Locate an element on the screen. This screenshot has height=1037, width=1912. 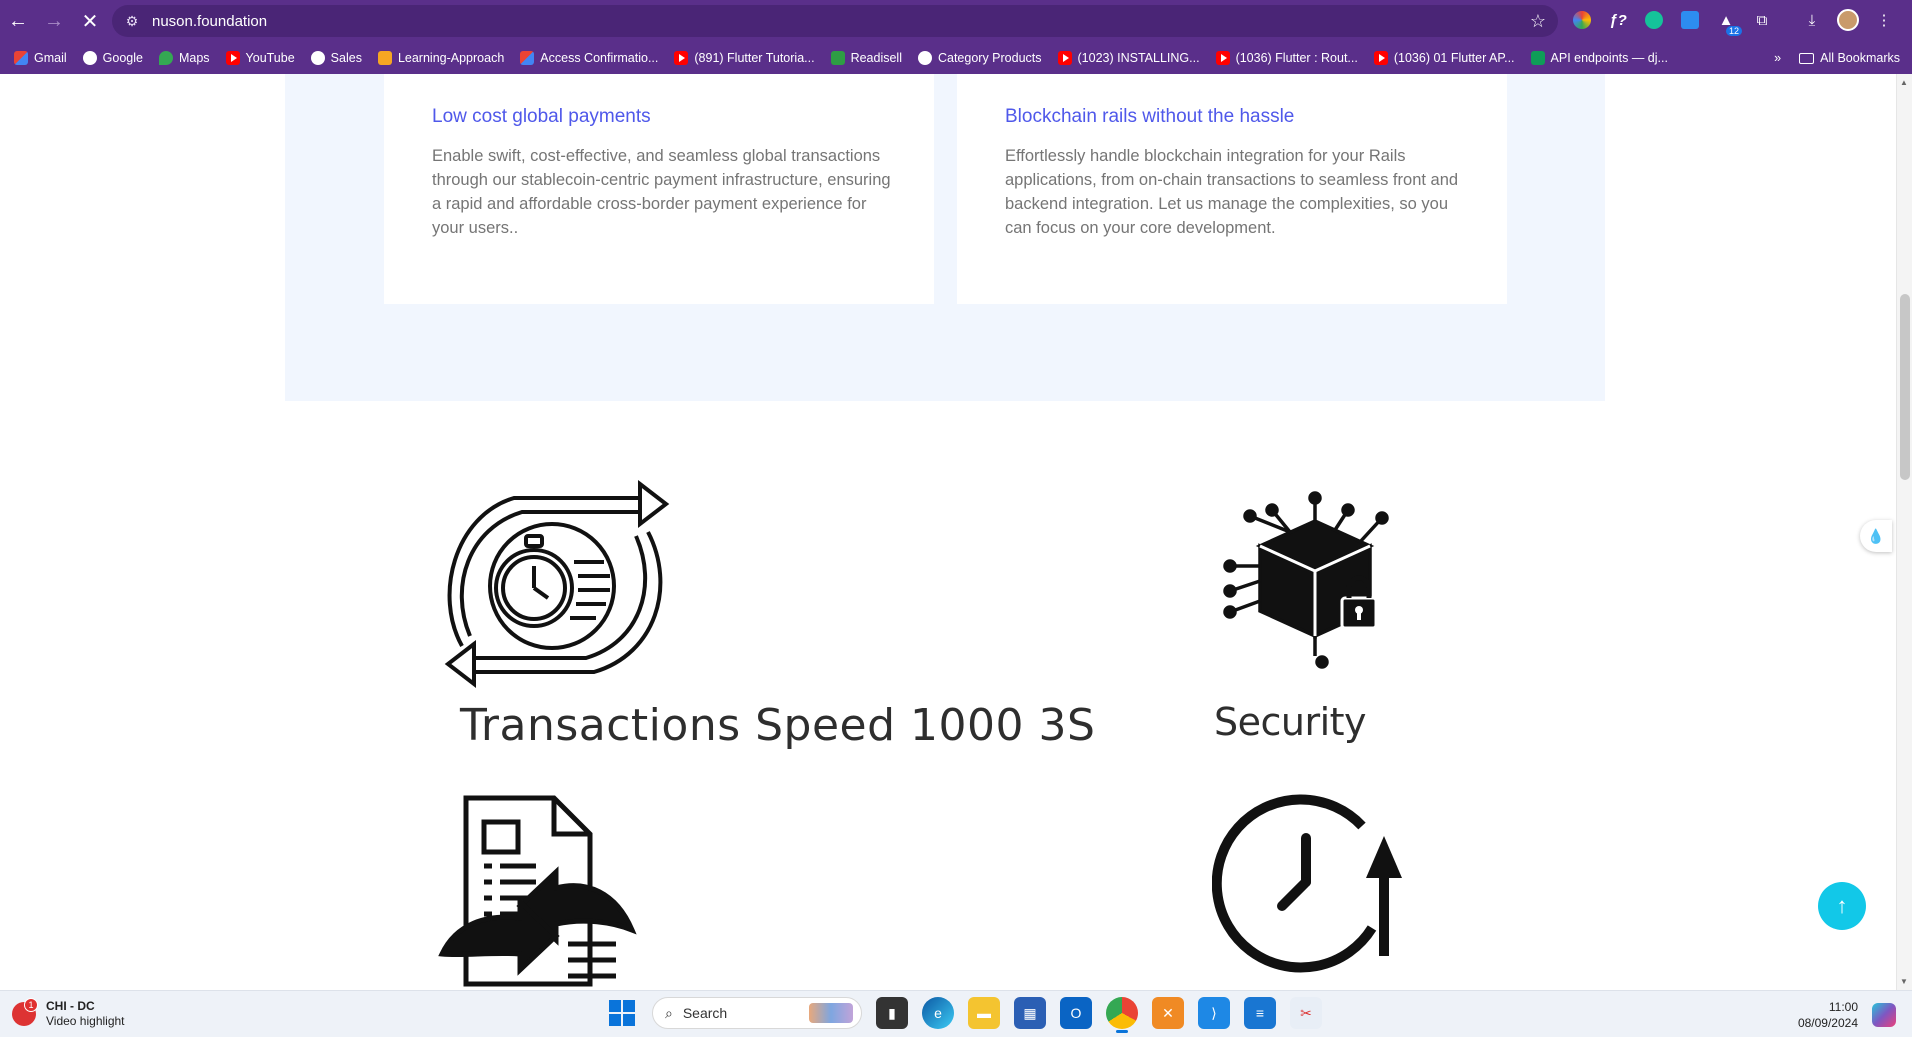
bookmark-item: Gmail is located at coordinates (40, 58).